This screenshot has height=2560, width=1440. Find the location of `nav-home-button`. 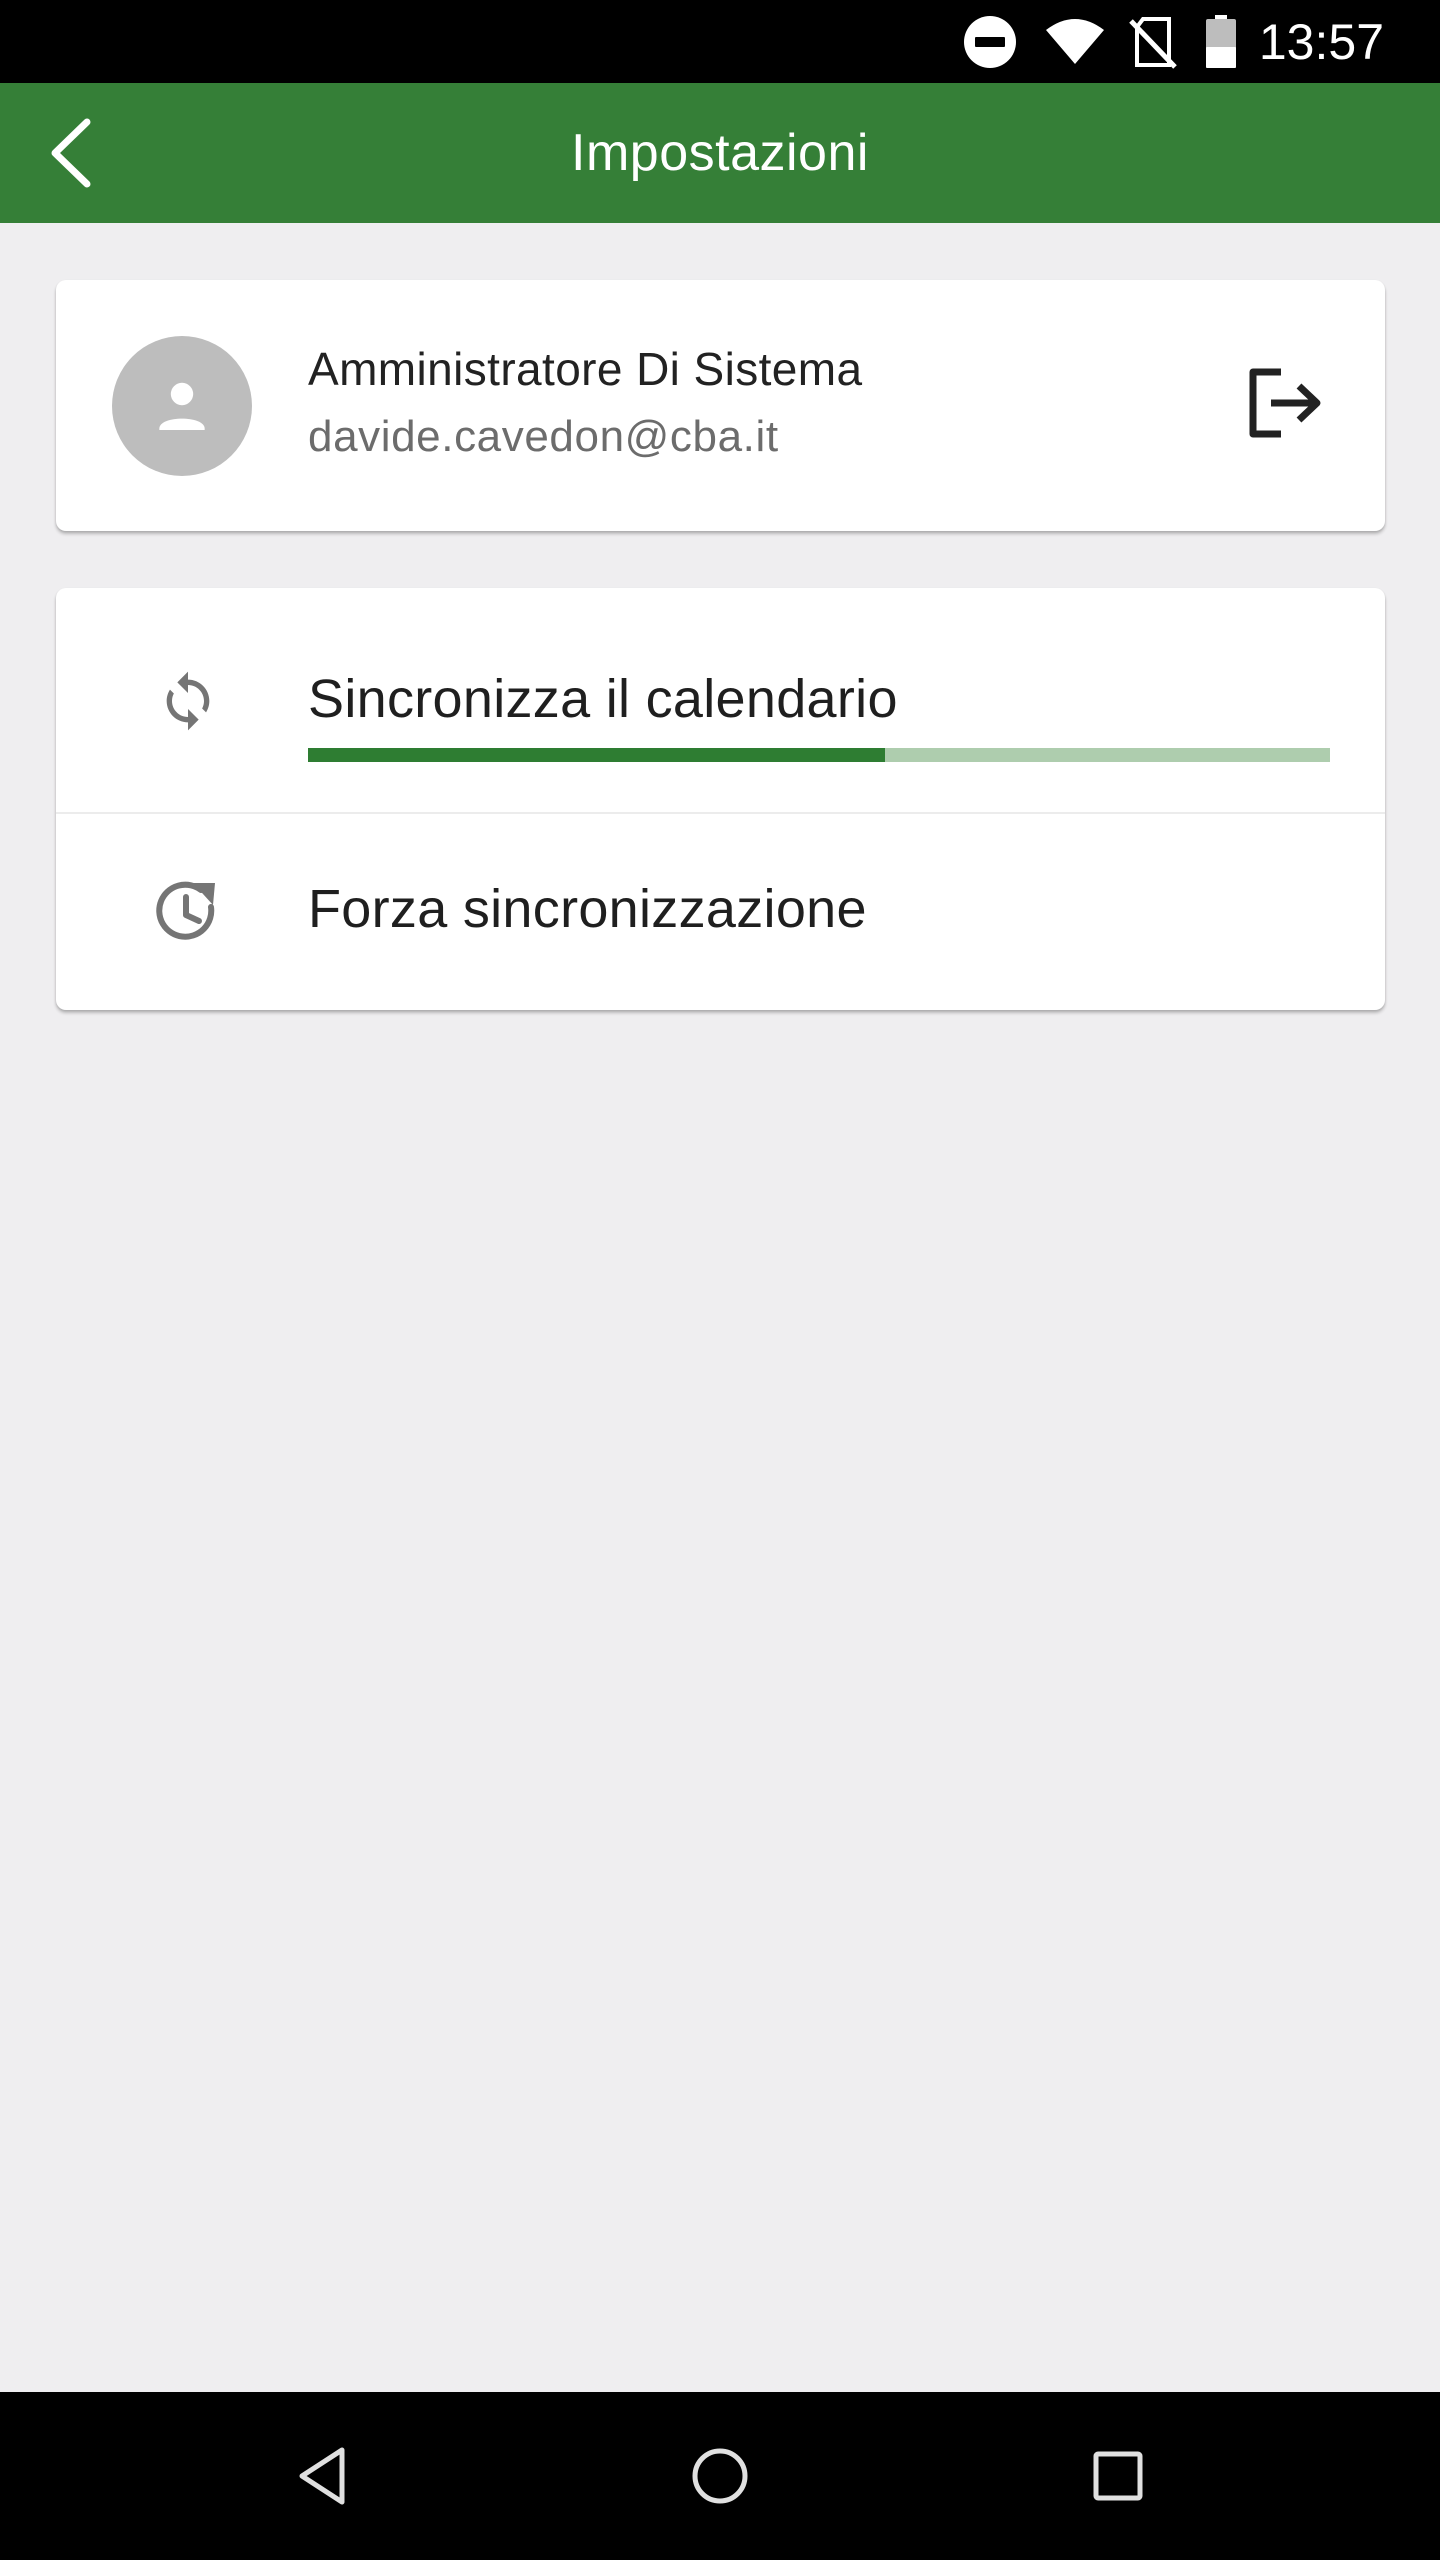

nav-home-button is located at coordinates (720, 2476).